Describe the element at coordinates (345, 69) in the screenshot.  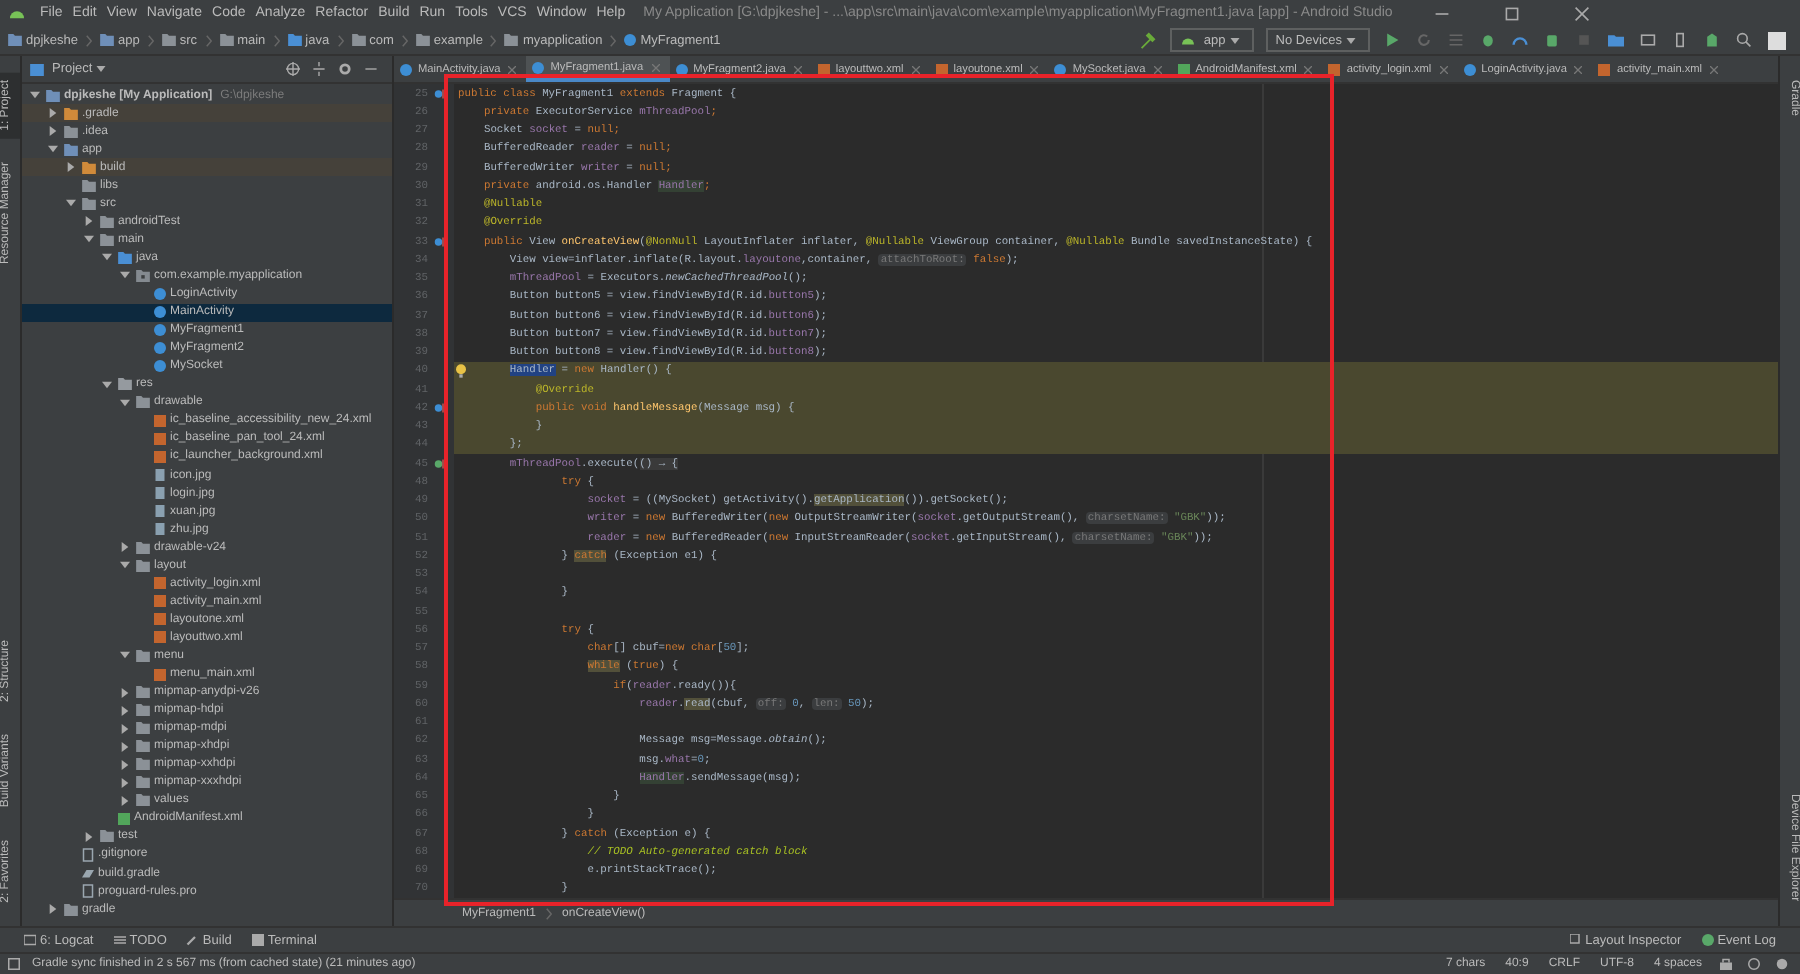
I see `settings-icon` at that location.